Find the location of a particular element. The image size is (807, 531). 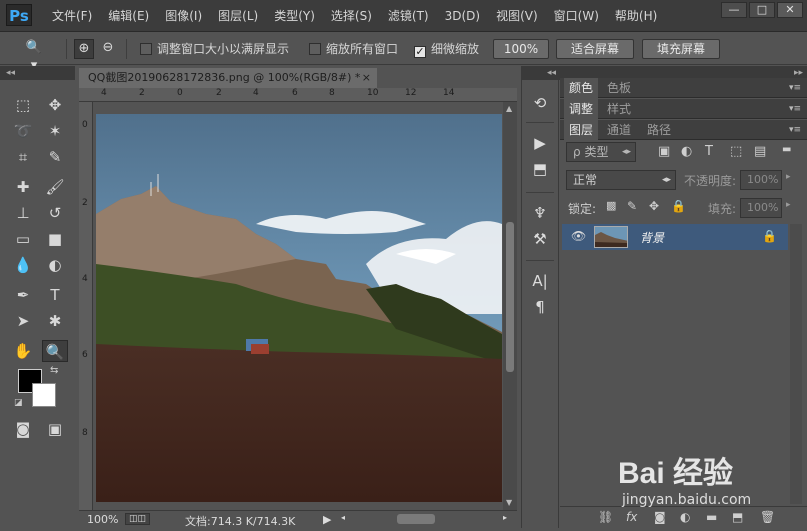

filter-adjustment-icon: ◐ is located at coordinates (686, 151).